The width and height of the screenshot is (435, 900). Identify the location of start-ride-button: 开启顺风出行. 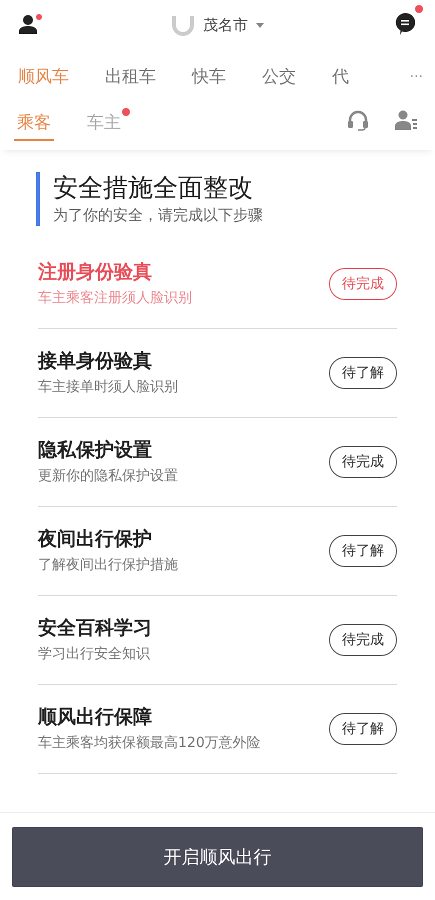
(217, 857).